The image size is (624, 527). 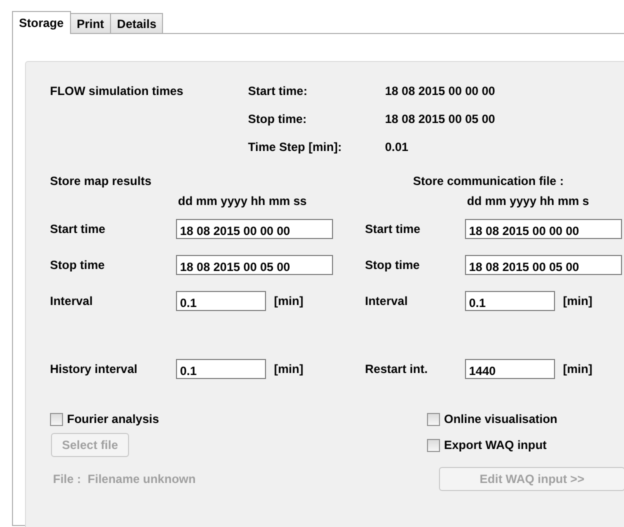 I want to click on field-label: Start time:, so click(x=278, y=91).